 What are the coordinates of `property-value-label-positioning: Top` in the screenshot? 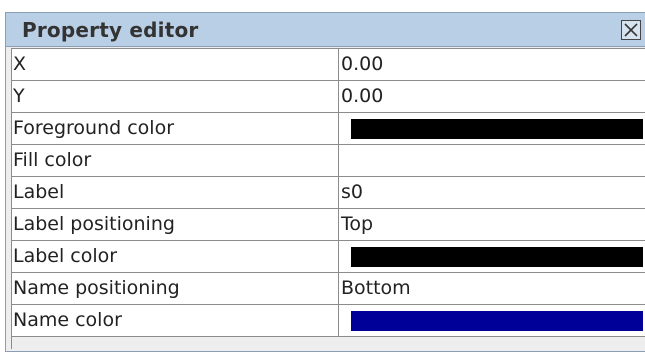 It's located at (492, 224).